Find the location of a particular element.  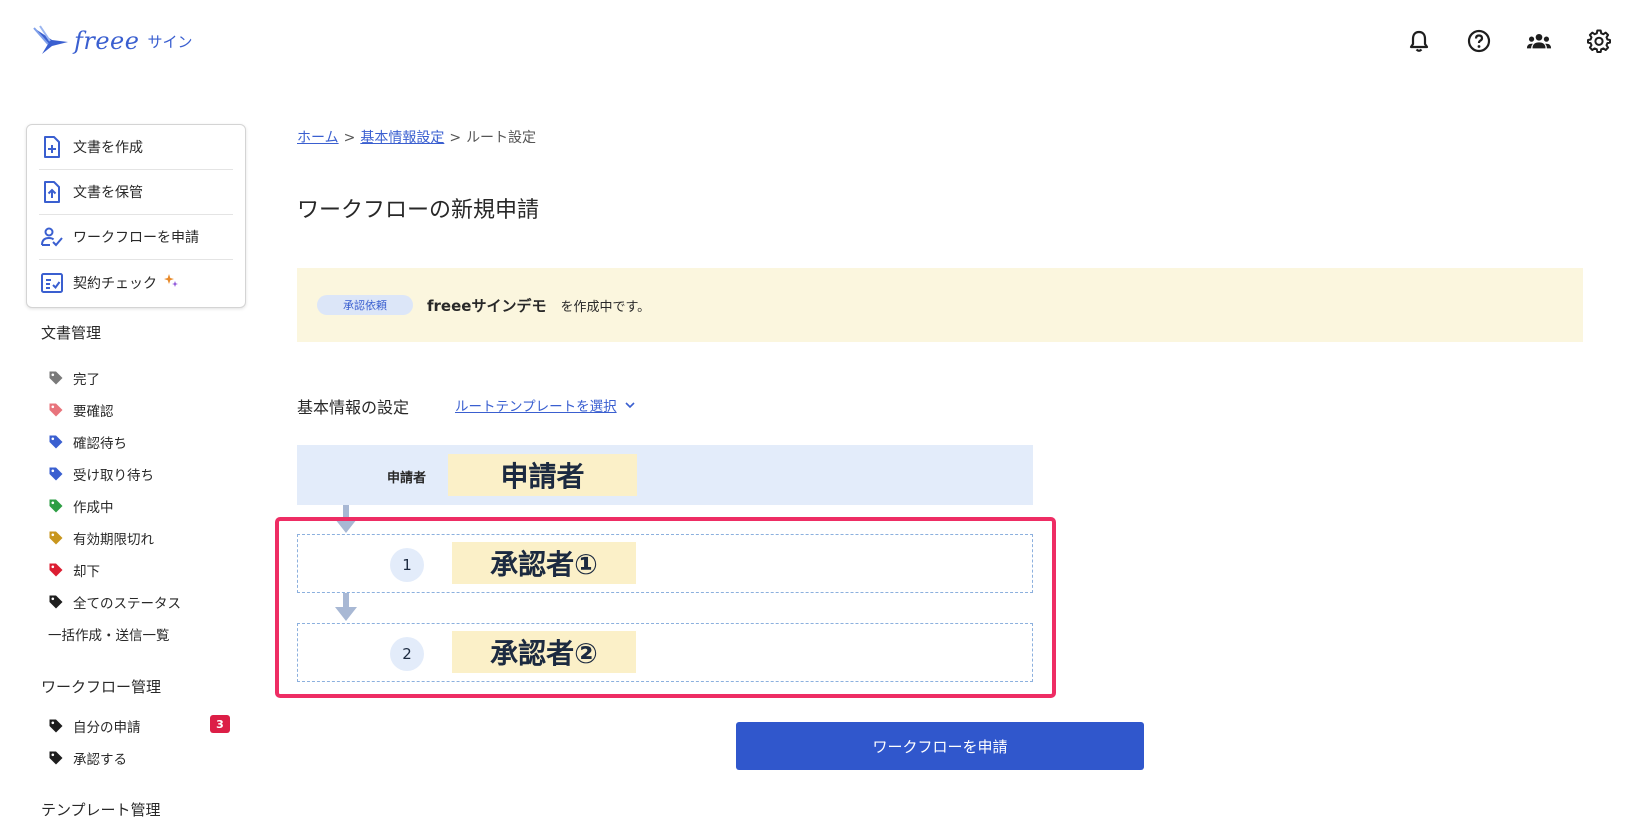

doc-status-label: 確認待ち is located at coordinates (100, 444).